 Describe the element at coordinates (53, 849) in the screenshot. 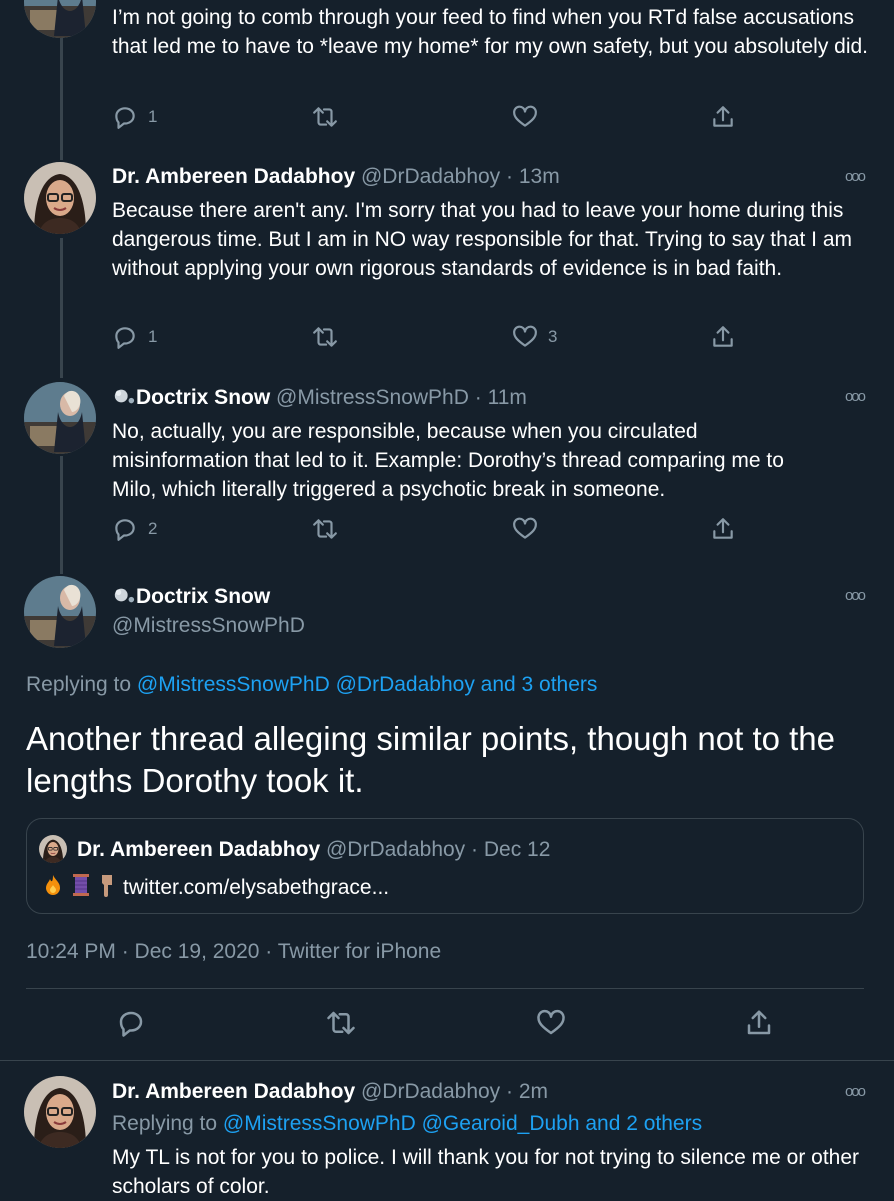

I see `quoted-avatar` at that location.